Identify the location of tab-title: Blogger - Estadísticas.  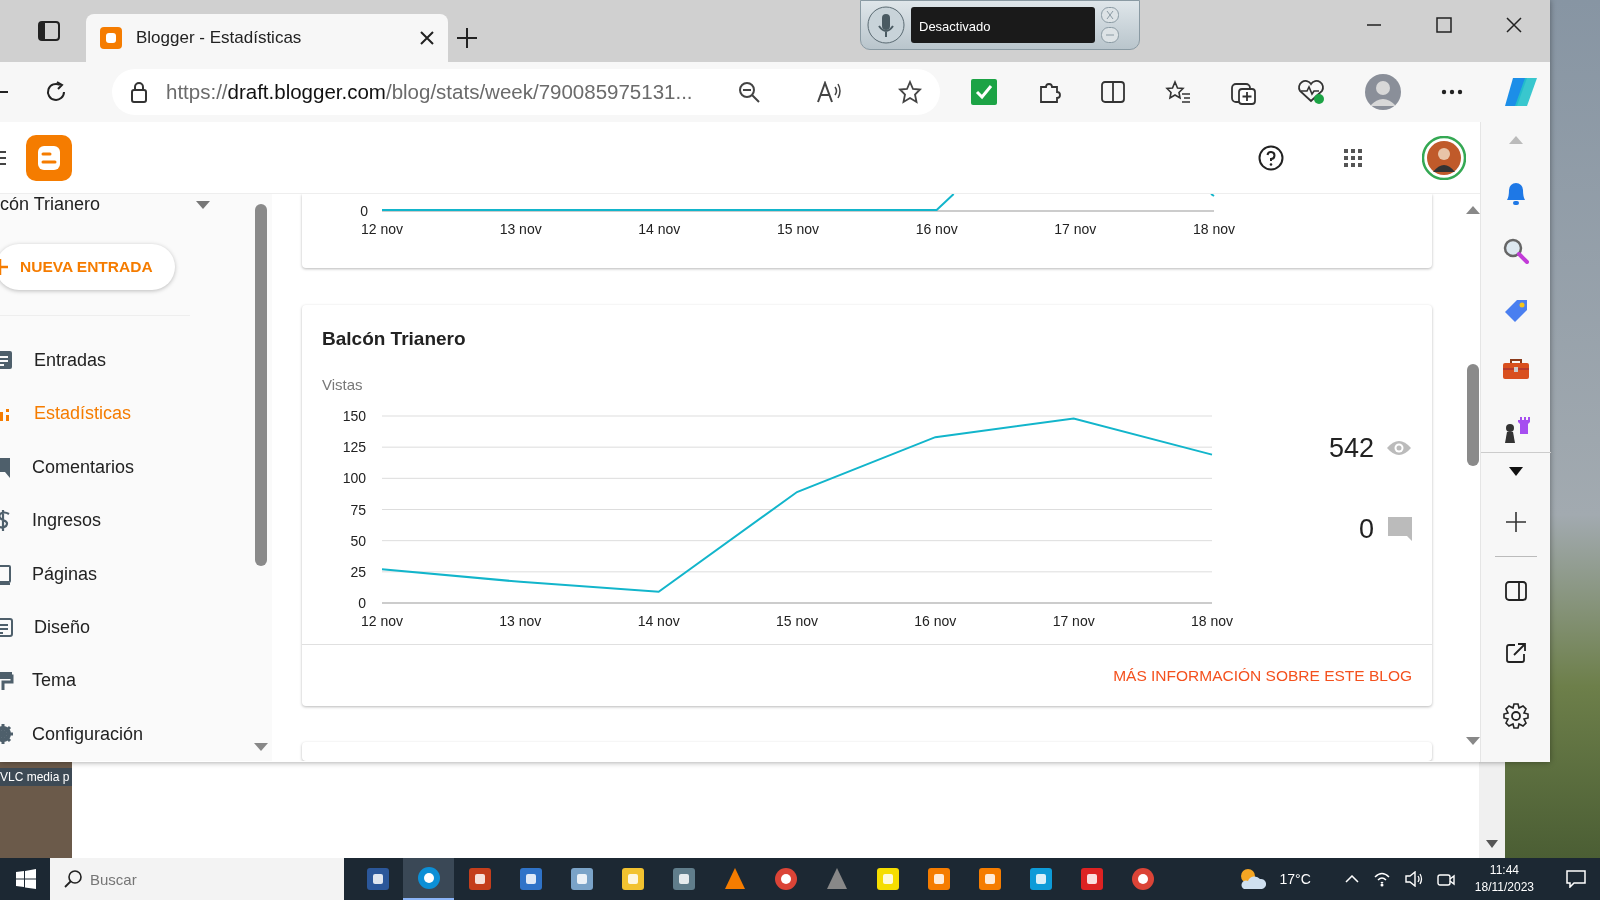
(219, 38).